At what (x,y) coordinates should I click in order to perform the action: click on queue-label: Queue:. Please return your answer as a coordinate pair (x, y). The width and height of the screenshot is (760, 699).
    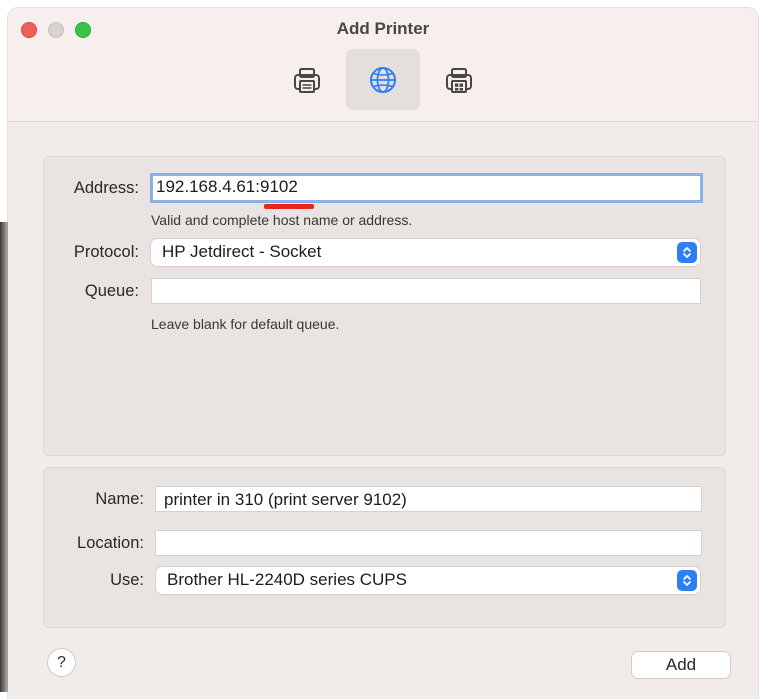
    Looking at the image, I should click on (111, 291).